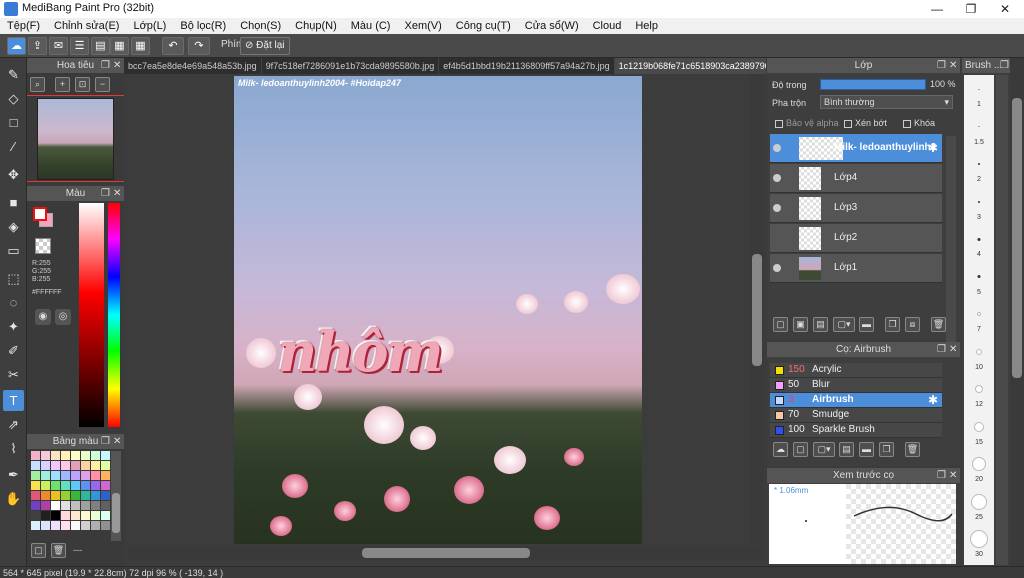 Image resolution: width=1024 pixels, height=578 pixels. Describe the element at coordinates (807, 123) in the screenshot. I see `alpha-protect-checkbox: Bảo vệ alpha` at that location.